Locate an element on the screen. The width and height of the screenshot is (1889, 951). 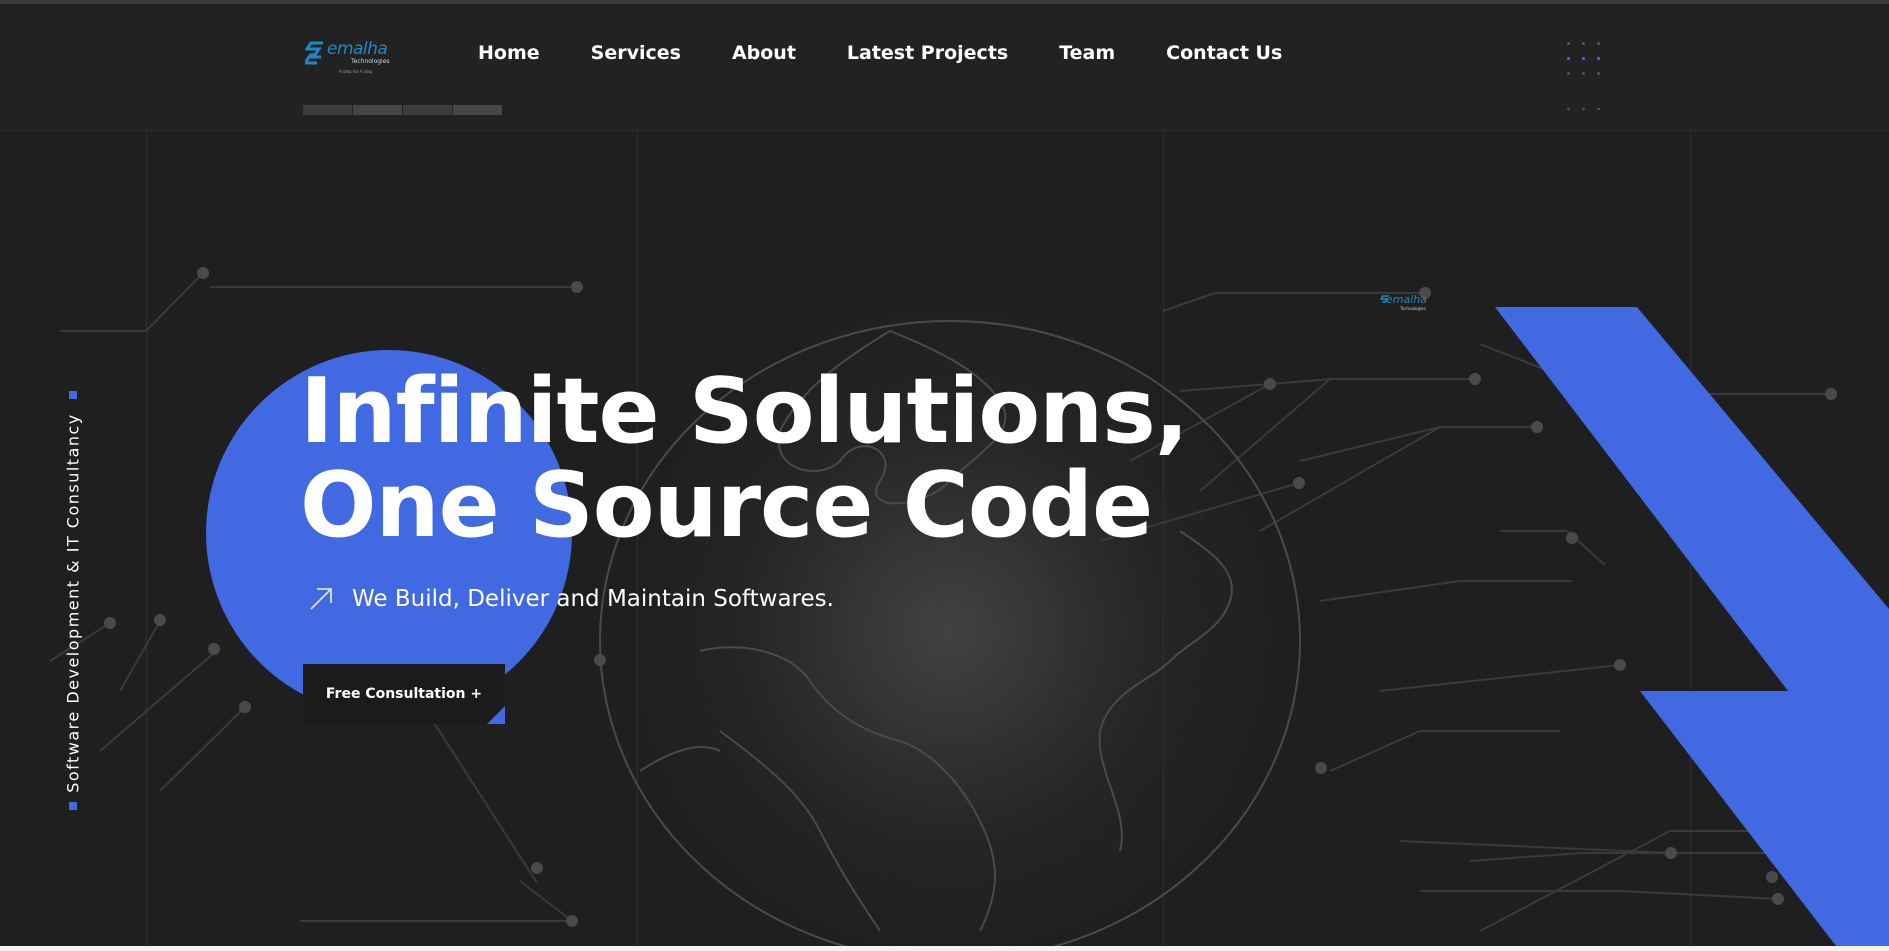
logo-subtitle: Technologies is located at coordinates (370, 61).